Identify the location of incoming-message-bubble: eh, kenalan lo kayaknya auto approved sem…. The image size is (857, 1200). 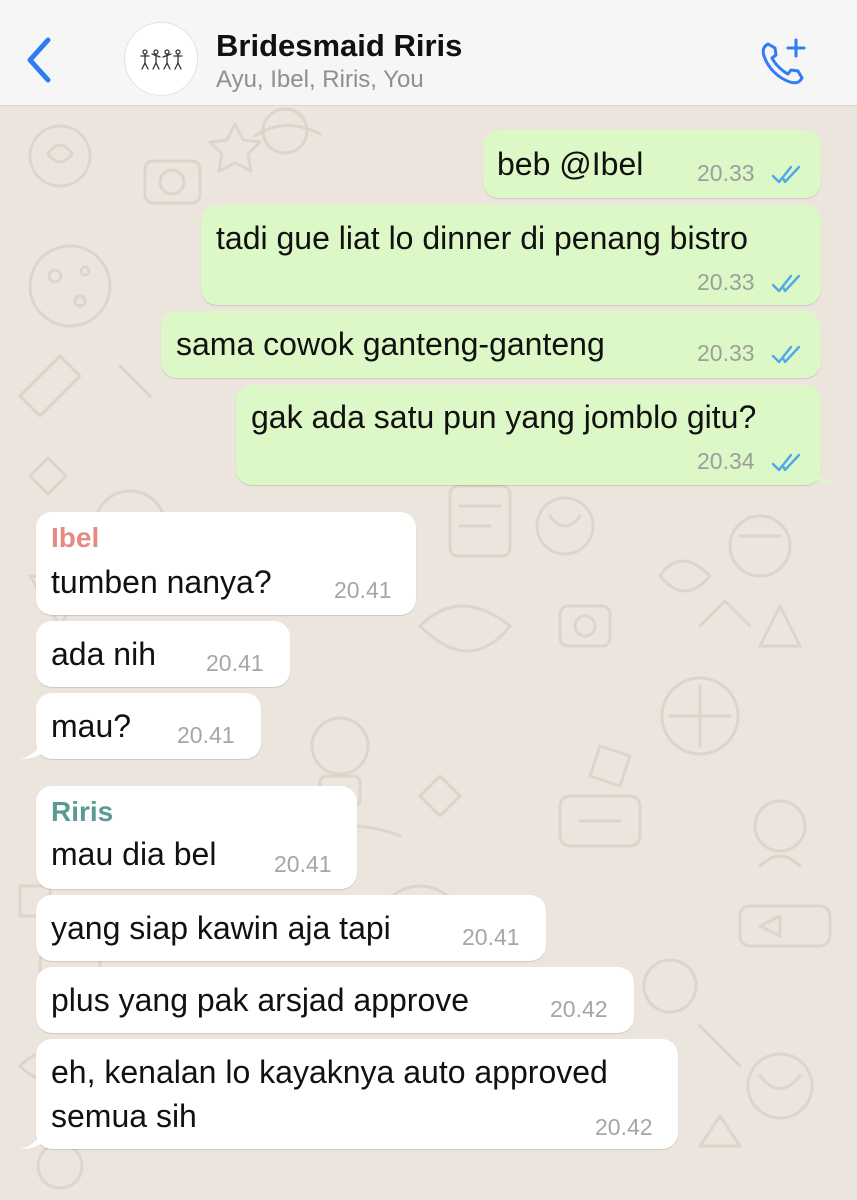
(357, 1094).